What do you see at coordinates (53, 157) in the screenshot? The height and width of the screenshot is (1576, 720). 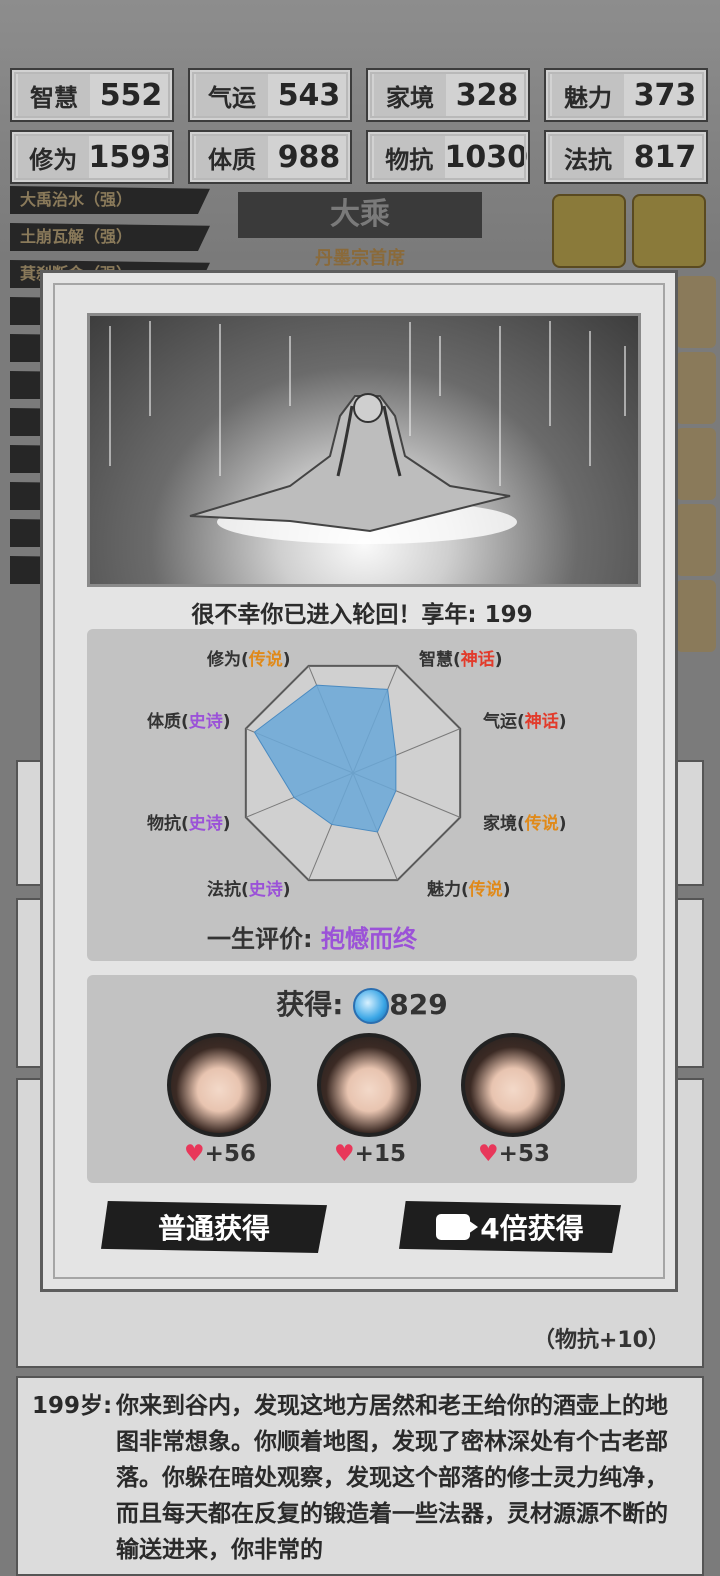 I see `stat-label: 修为` at bounding box center [53, 157].